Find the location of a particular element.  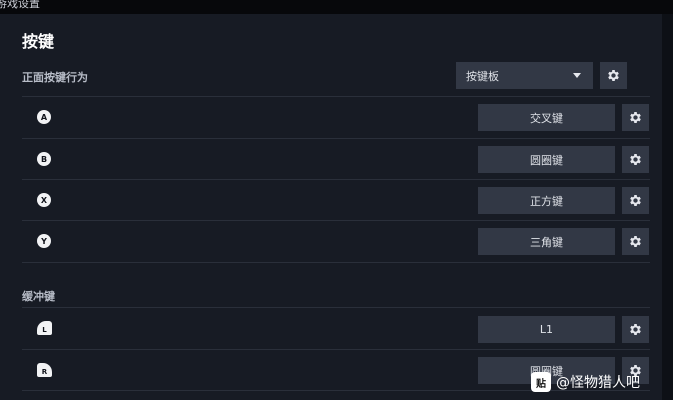

face-buttons-mode-settings-button is located at coordinates (613, 75).